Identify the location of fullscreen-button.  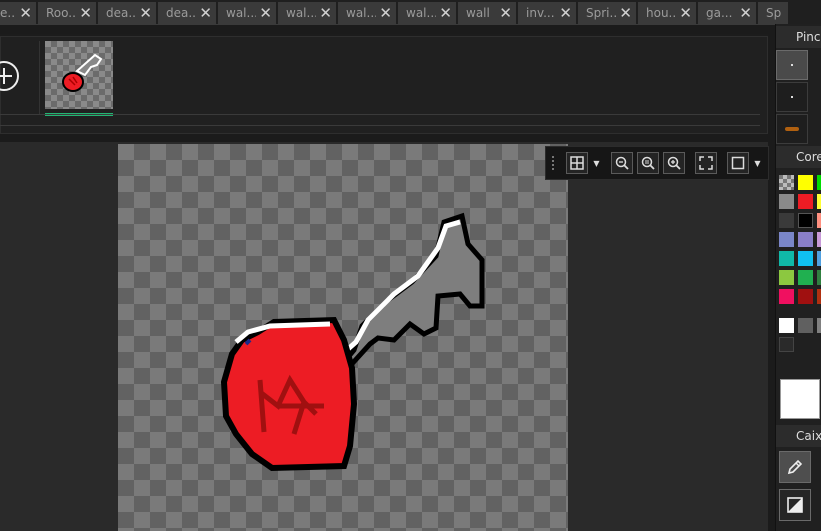
(706, 163).